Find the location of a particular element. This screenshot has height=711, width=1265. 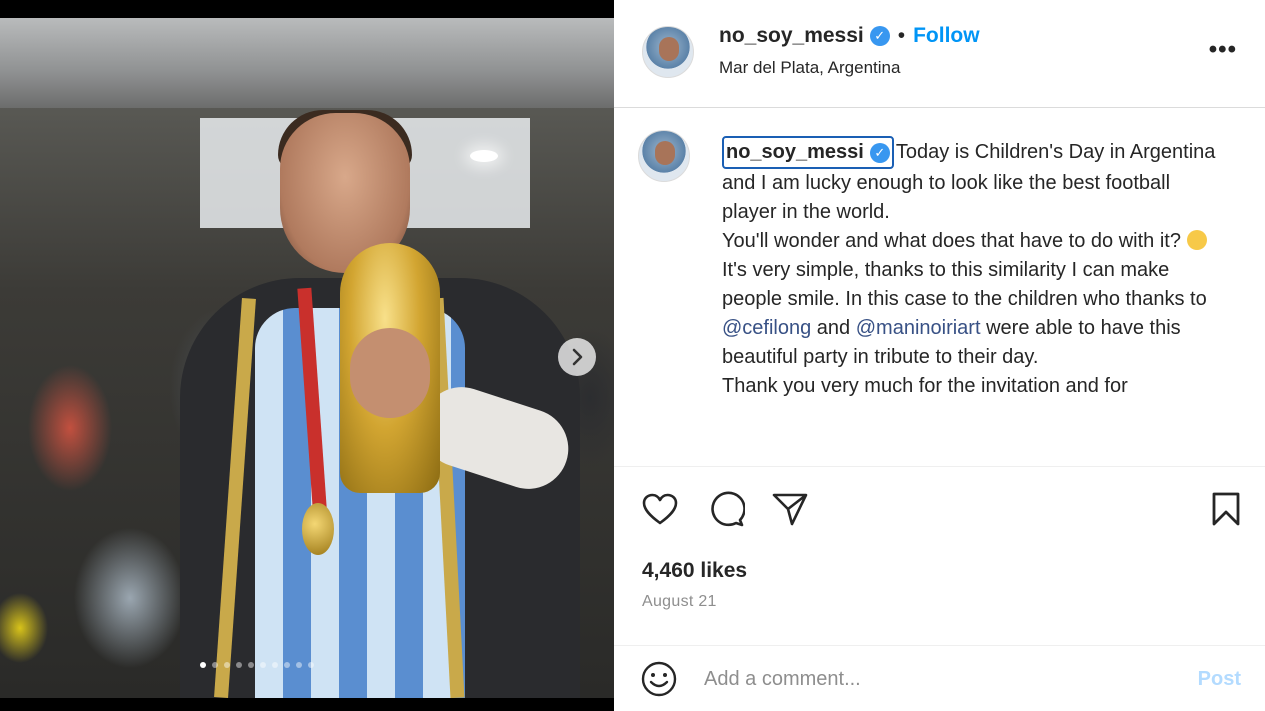

comment-button is located at coordinates (726, 509).